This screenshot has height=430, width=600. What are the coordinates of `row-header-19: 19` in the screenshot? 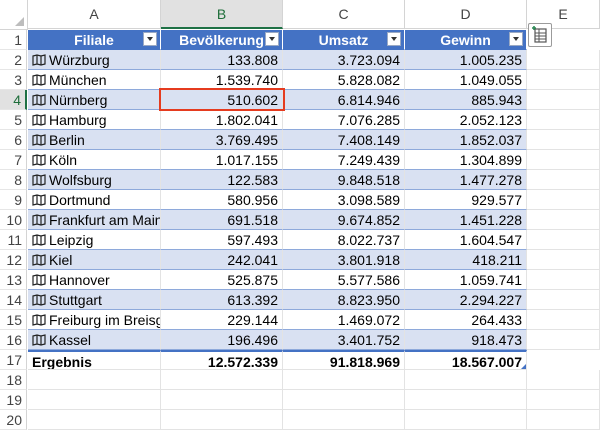 It's located at (13, 400).